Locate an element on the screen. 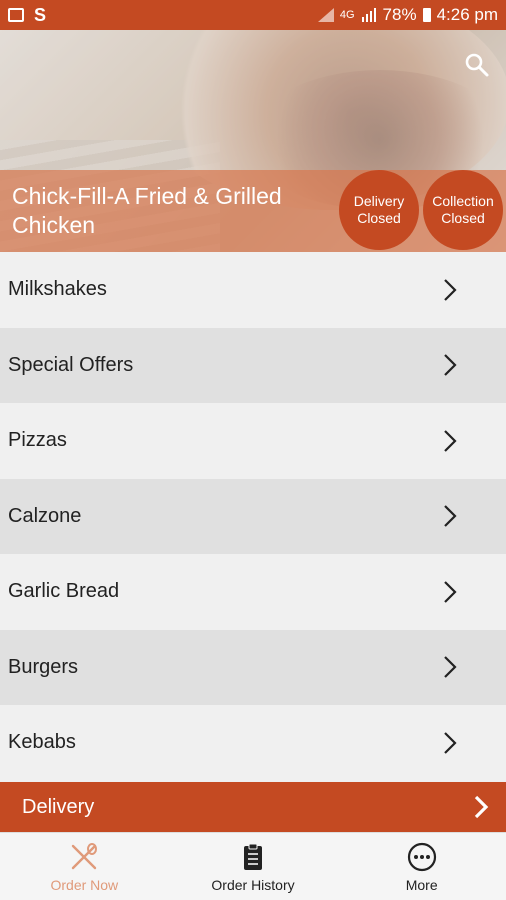 This screenshot has width=506, height=900. category-item-garlic-bread: Garlic Bread is located at coordinates (253, 592).